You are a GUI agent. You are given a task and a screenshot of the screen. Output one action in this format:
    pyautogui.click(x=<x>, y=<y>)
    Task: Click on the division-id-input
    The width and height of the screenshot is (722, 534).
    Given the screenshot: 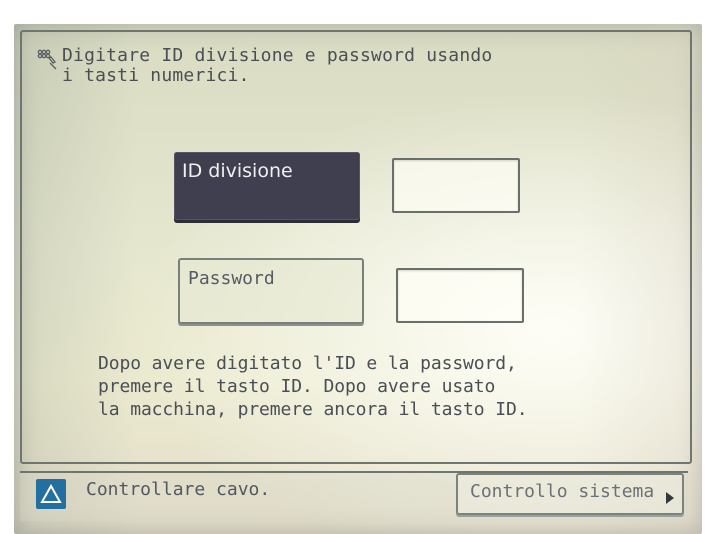 What is the action you would take?
    pyautogui.click(x=456, y=185)
    